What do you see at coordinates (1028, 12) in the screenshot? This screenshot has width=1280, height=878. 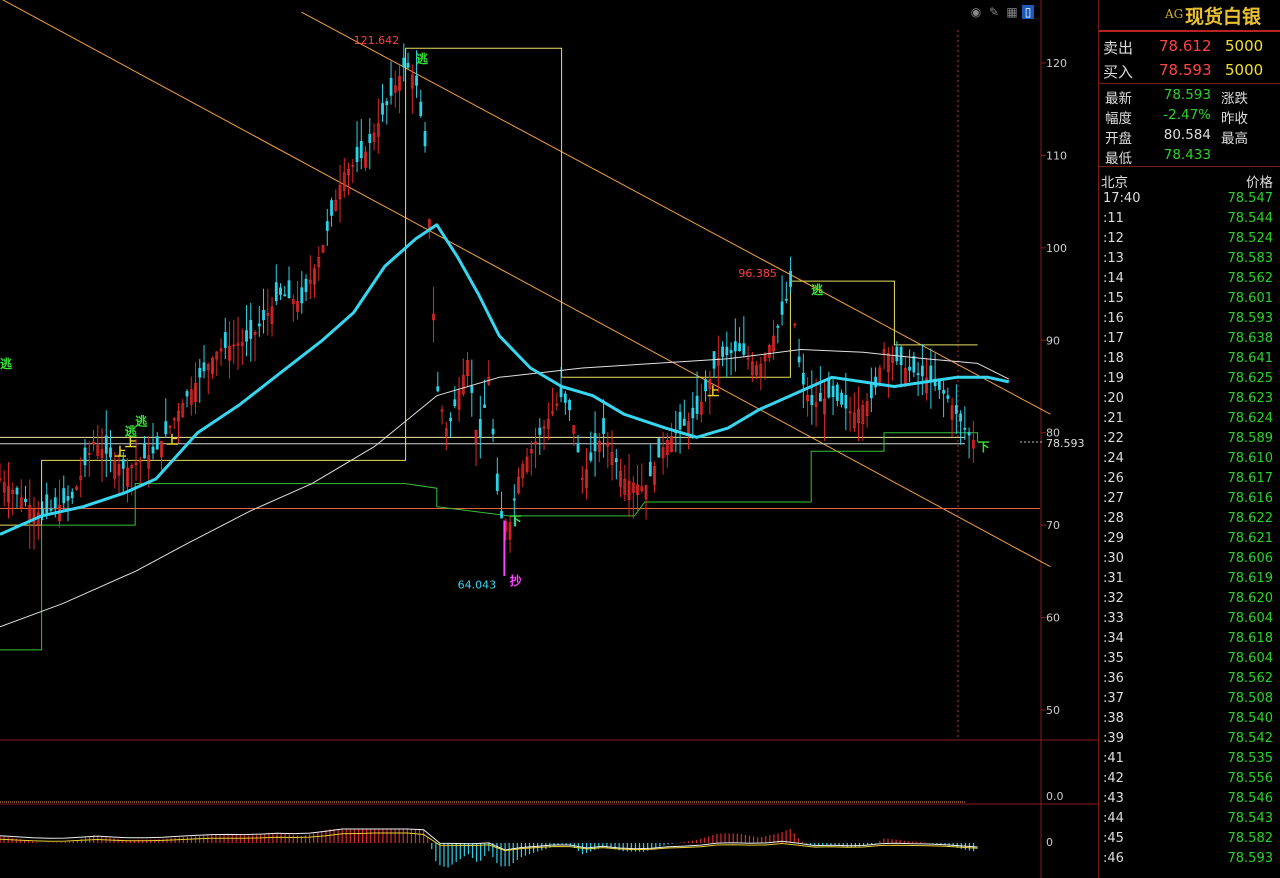 I see `window-icon: ▯` at bounding box center [1028, 12].